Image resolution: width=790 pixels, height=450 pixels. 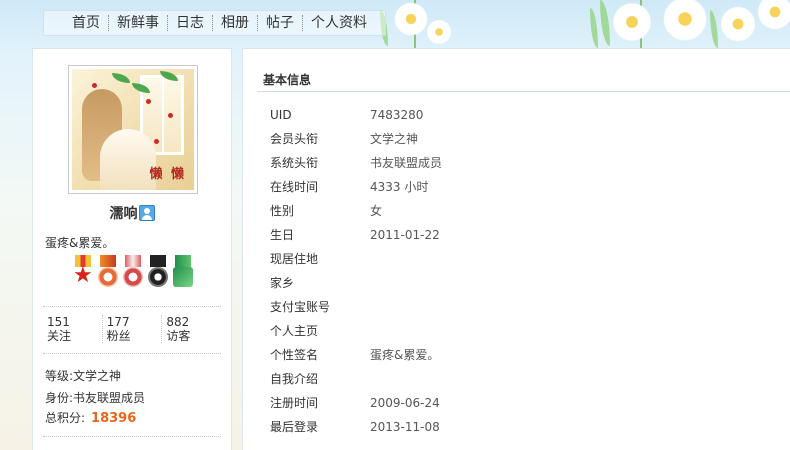 I want to click on info-row-alipay: 支付宝账号, so click(x=320, y=307).